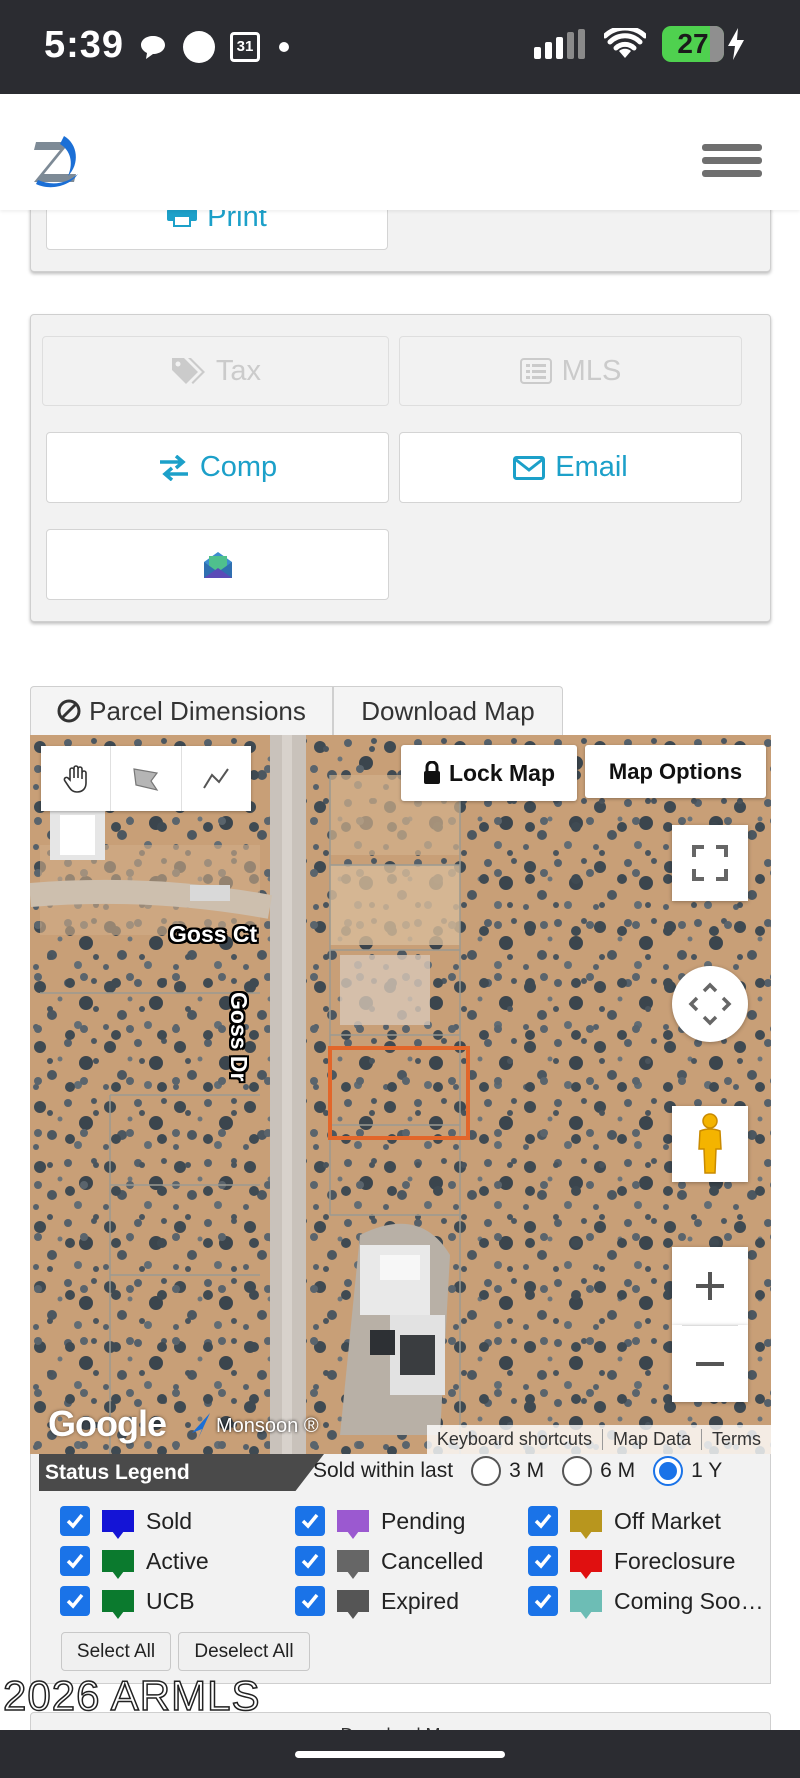  What do you see at coordinates (591, 370) in the screenshot?
I see `mls-label: MLS` at bounding box center [591, 370].